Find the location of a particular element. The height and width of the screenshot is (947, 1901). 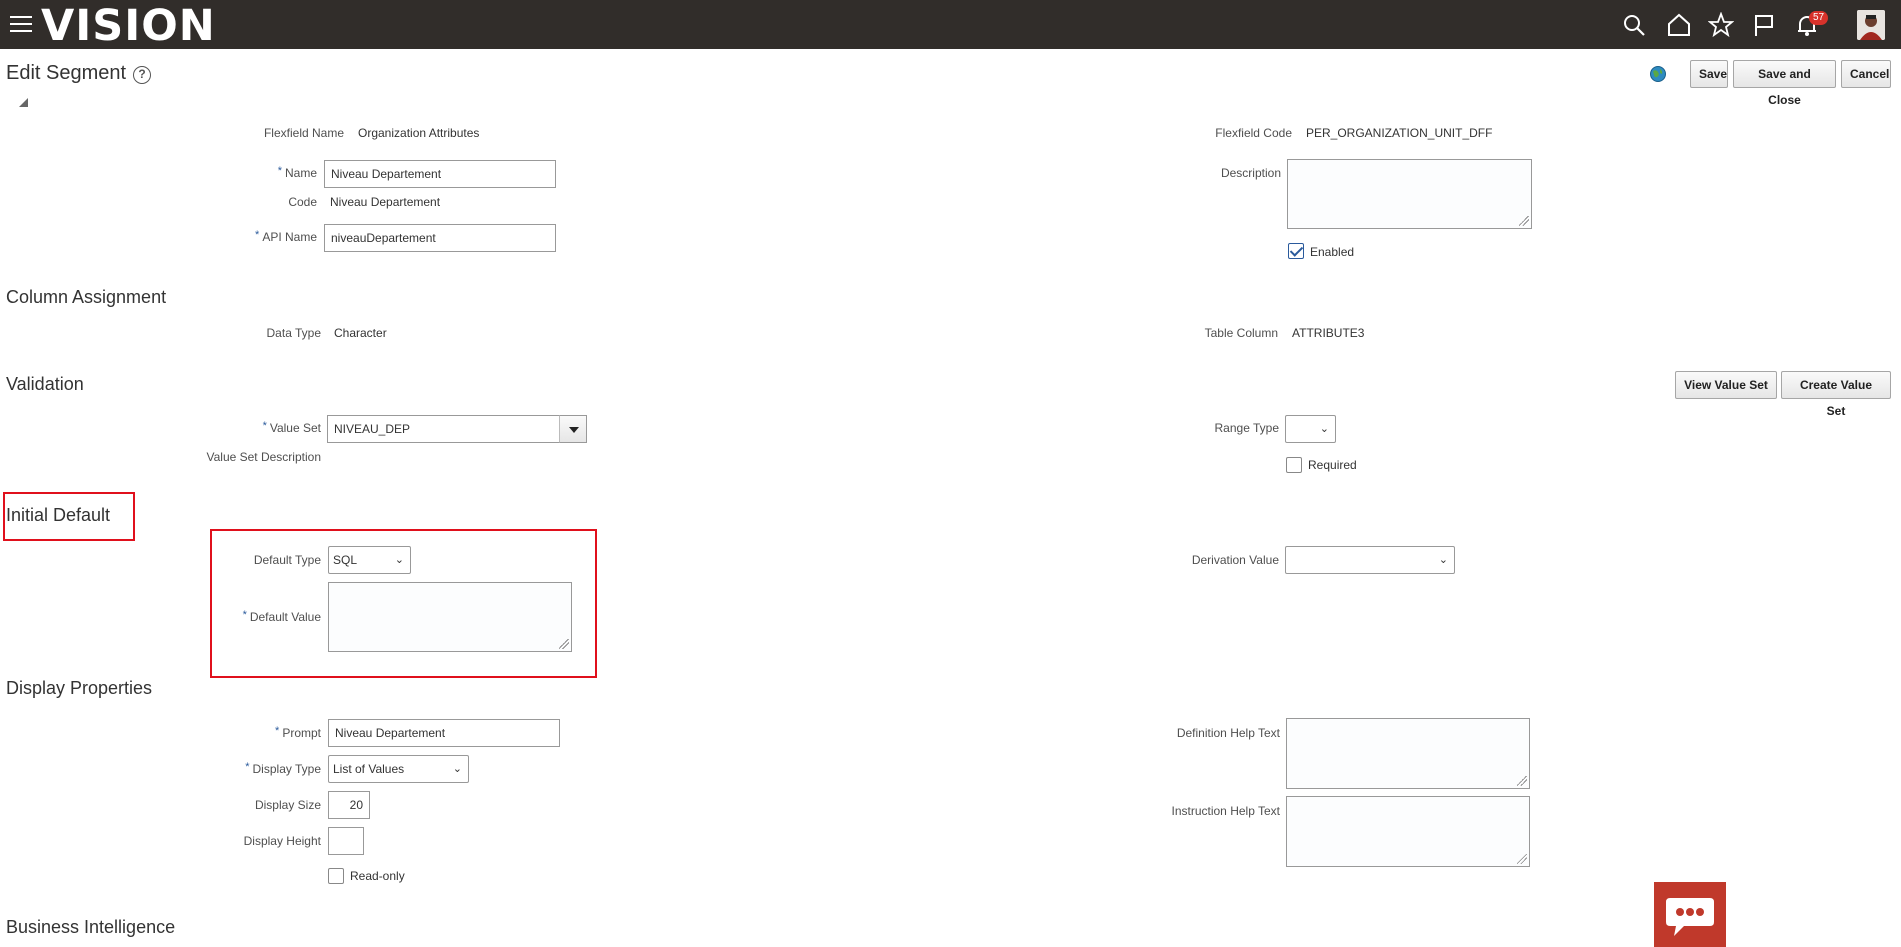

name-input is located at coordinates (440, 174).